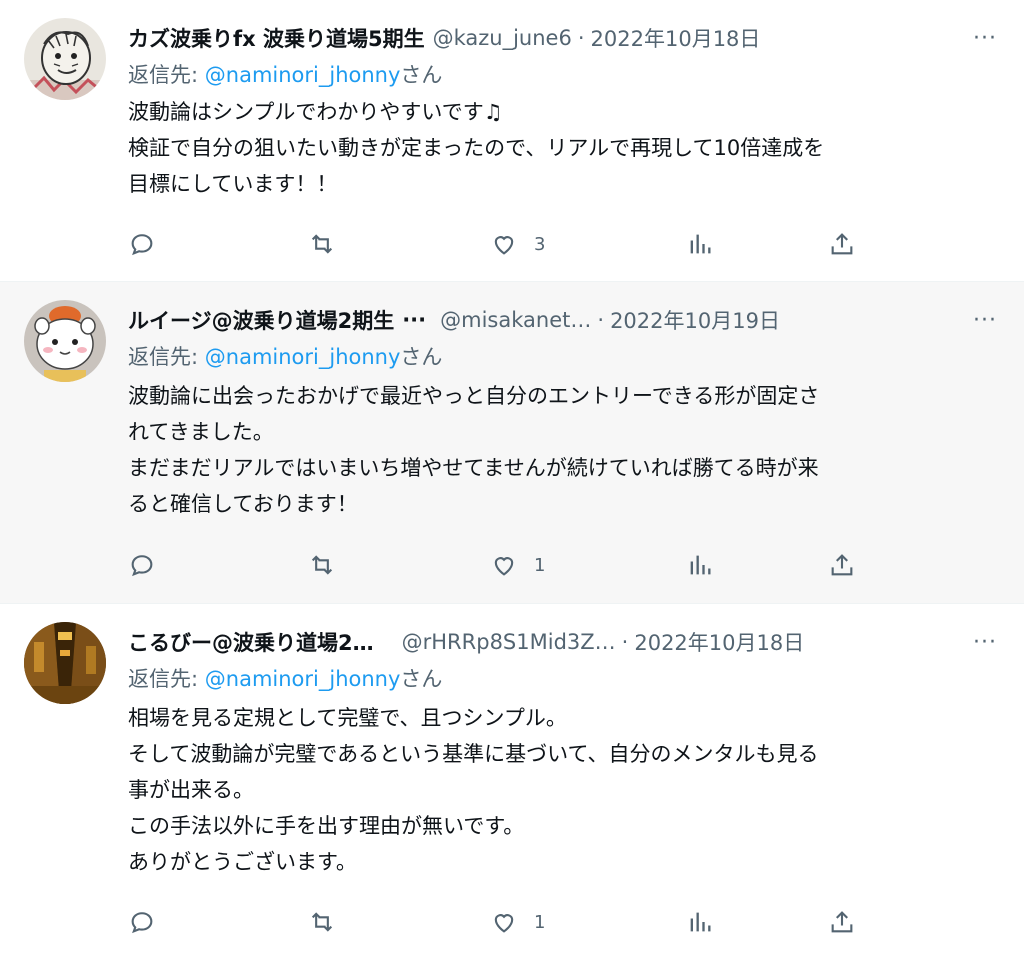  What do you see at coordinates (473, 754) in the screenshot?
I see `tweet-text-line: そして波動論が完璧であるという基準に基づいて、自分のメンタルも見る` at bounding box center [473, 754].